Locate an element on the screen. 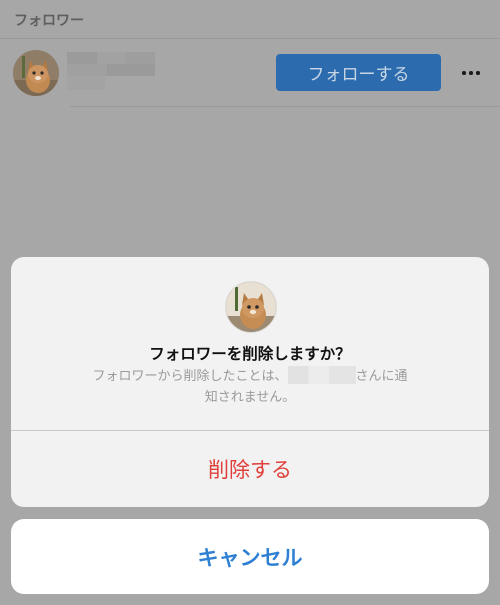 This screenshot has width=500, height=605. message-text-before: フォロワーから削除したことは、 is located at coordinates (190, 376).